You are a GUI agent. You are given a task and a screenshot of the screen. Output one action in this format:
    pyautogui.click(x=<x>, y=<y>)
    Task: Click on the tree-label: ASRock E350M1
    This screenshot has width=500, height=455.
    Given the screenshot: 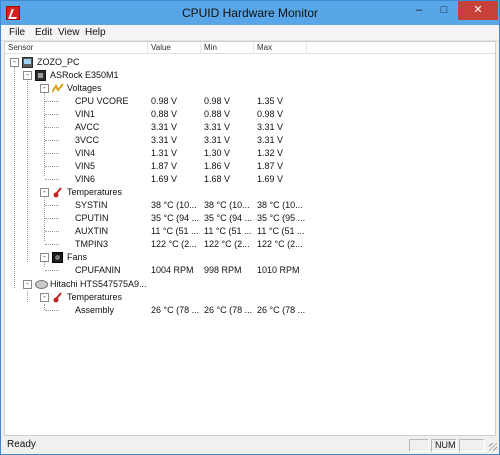 What is the action you would take?
    pyautogui.click(x=84, y=75)
    